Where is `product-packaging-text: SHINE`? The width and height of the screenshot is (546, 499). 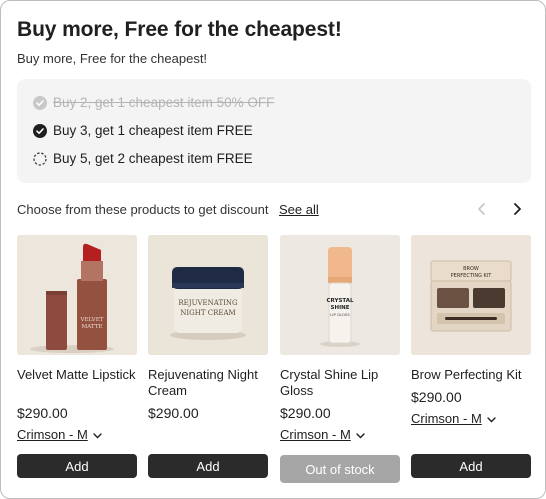
product-packaging-text: SHINE is located at coordinates (340, 308).